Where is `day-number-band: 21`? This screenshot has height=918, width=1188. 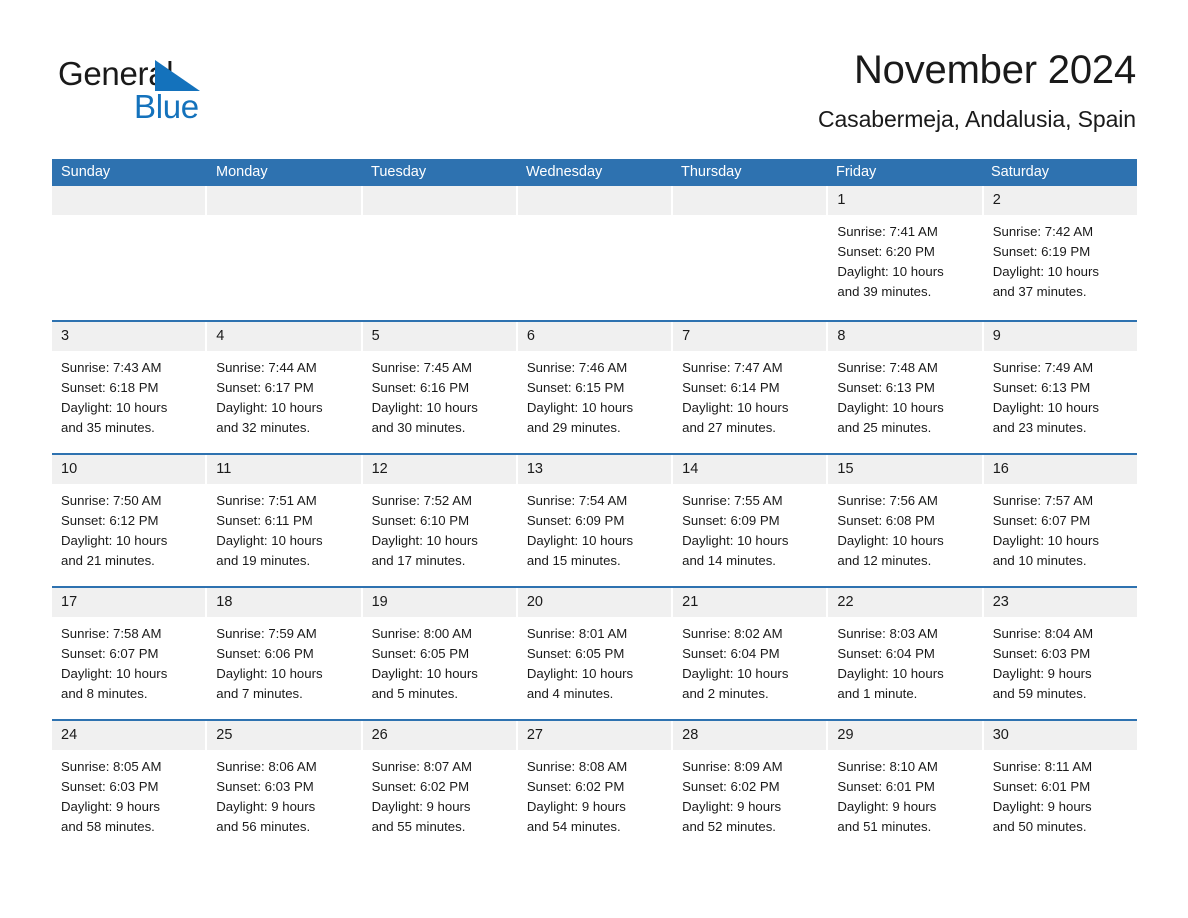 day-number-band: 21 is located at coordinates (750, 602).